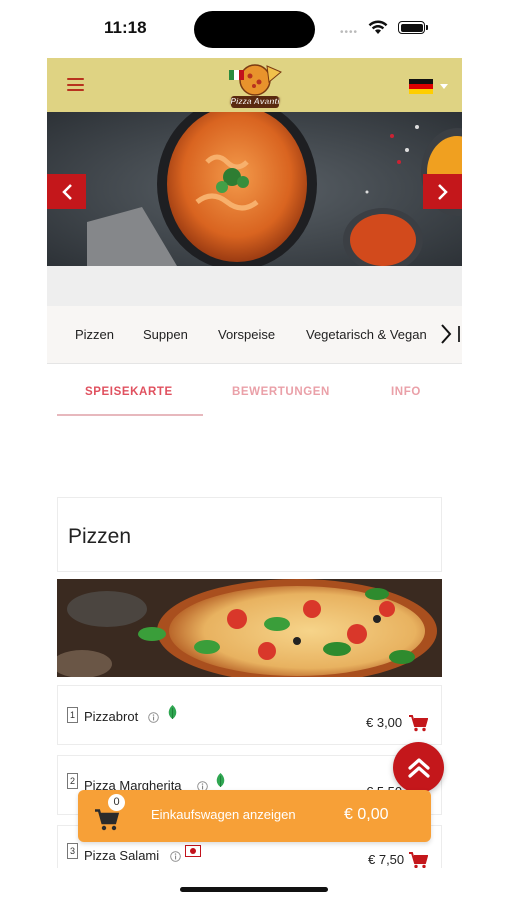 Image resolution: width=507 pixels, height=900 pixels. What do you see at coordinates (413, 27) in the screenshot?
I see `battery-icon` at bounding box center [413, 27].